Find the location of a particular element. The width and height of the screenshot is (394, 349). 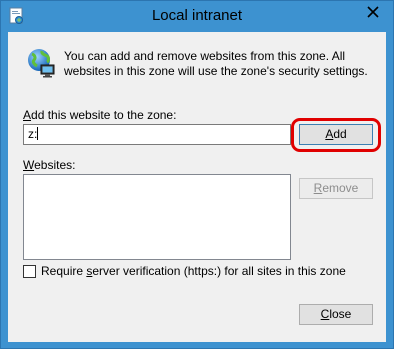

add-website-label: Add this website to the zone: is located at coordinates (100, 115).